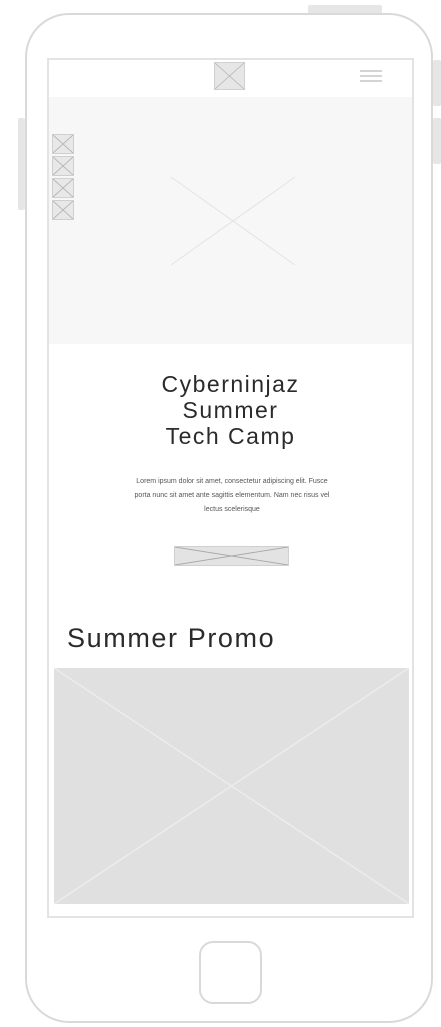 The width and height of the screenshot is (441, 1027). I want to click on volume-button, so click(21, 164).